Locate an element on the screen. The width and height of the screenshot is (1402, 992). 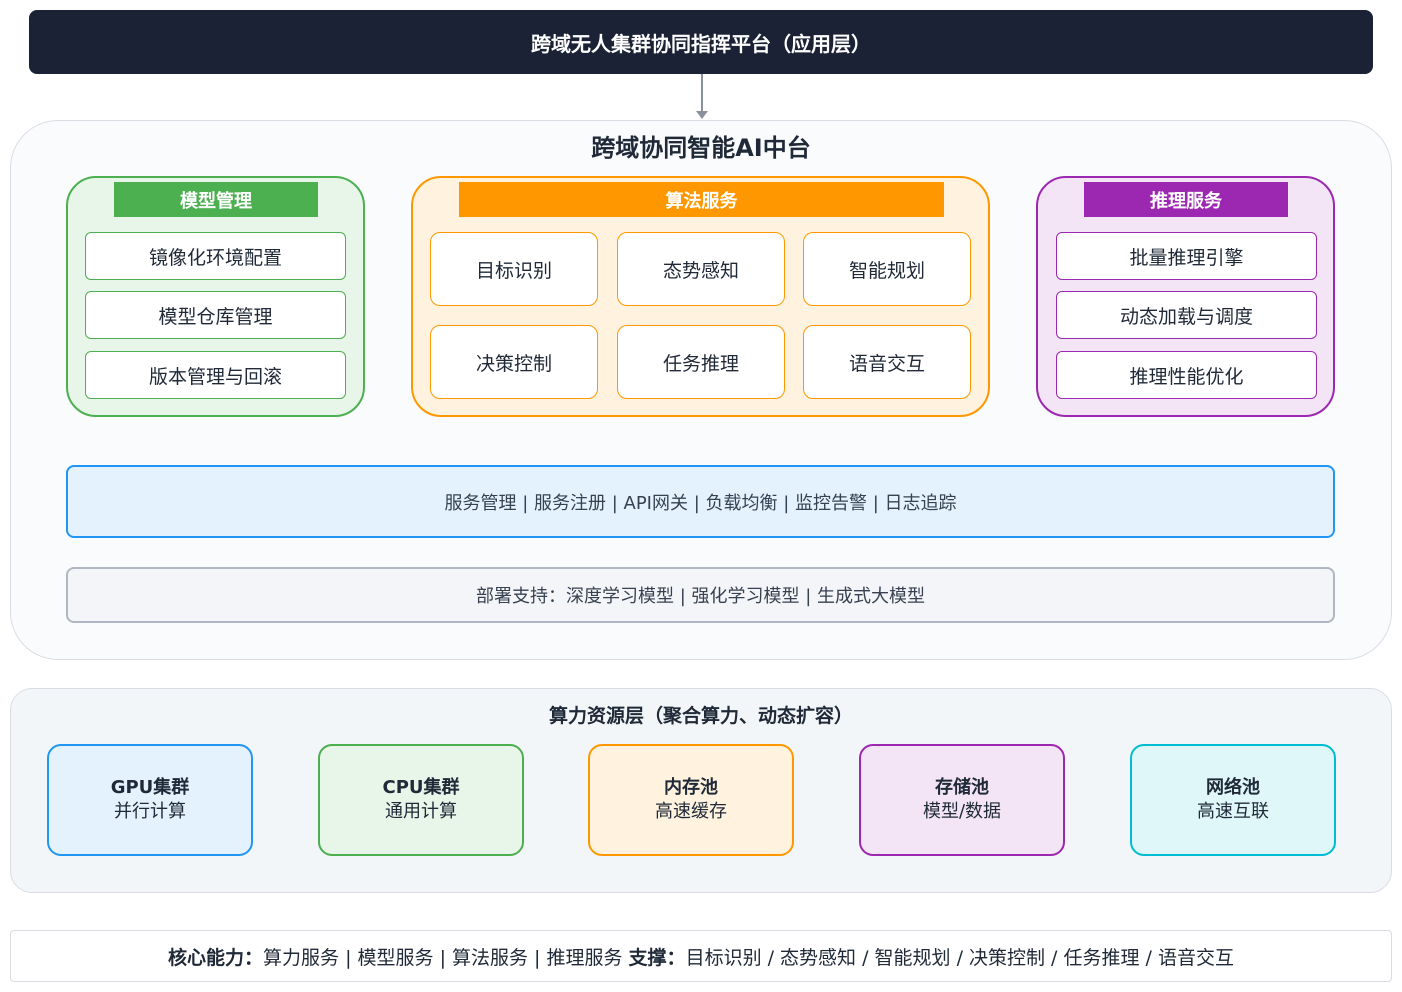
resource-desc: 并行计算 is located at coordinates (150, 811).